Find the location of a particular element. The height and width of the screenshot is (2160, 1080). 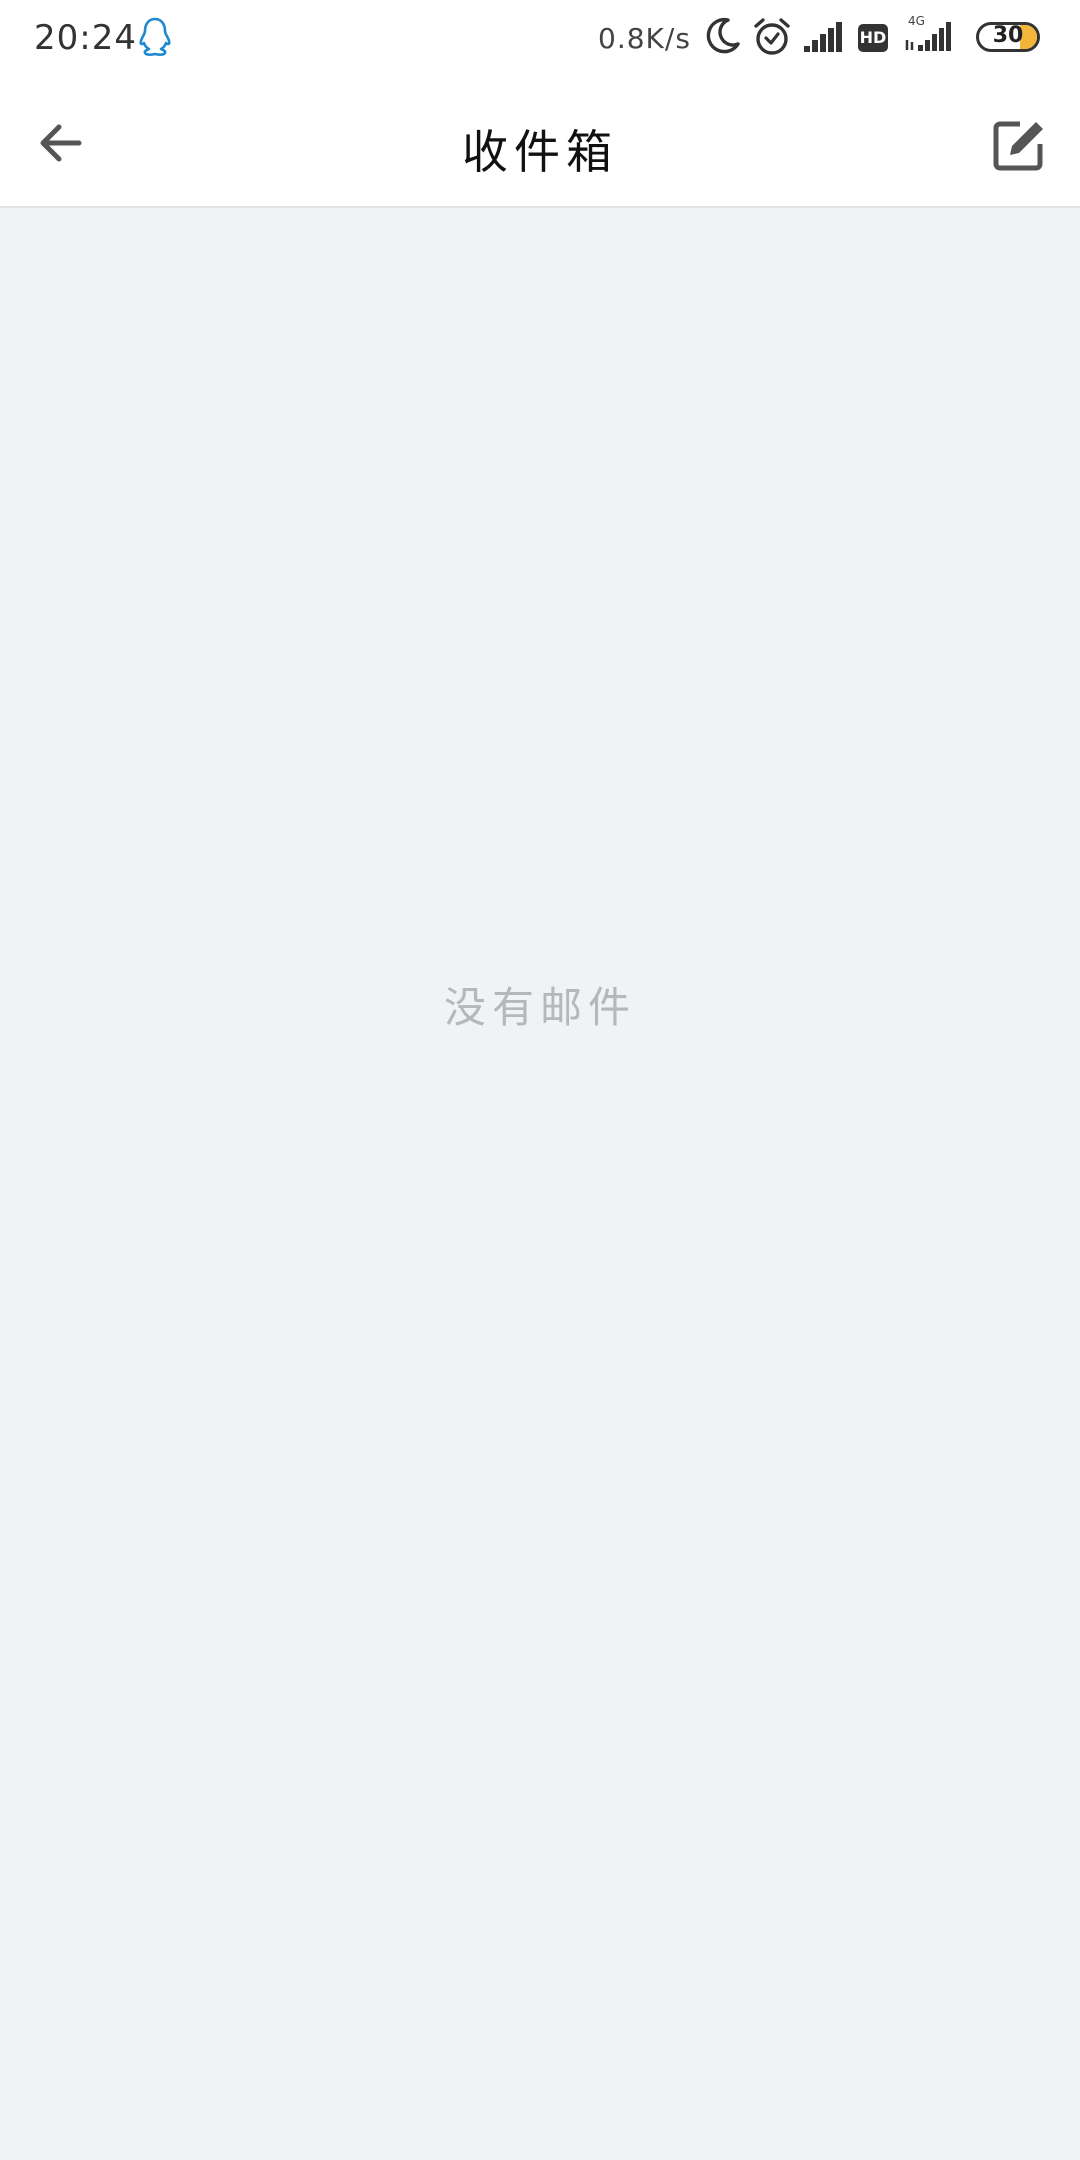

empty-state-message: 没有邮件 is located at coordinates (539, 1007).